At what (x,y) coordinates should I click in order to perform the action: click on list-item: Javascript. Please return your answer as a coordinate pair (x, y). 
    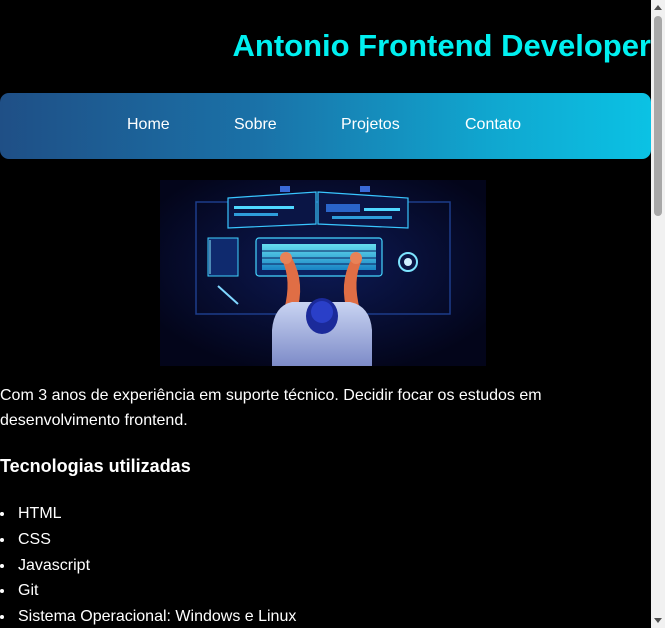
    Looking at the image, I should click on (148, 566).